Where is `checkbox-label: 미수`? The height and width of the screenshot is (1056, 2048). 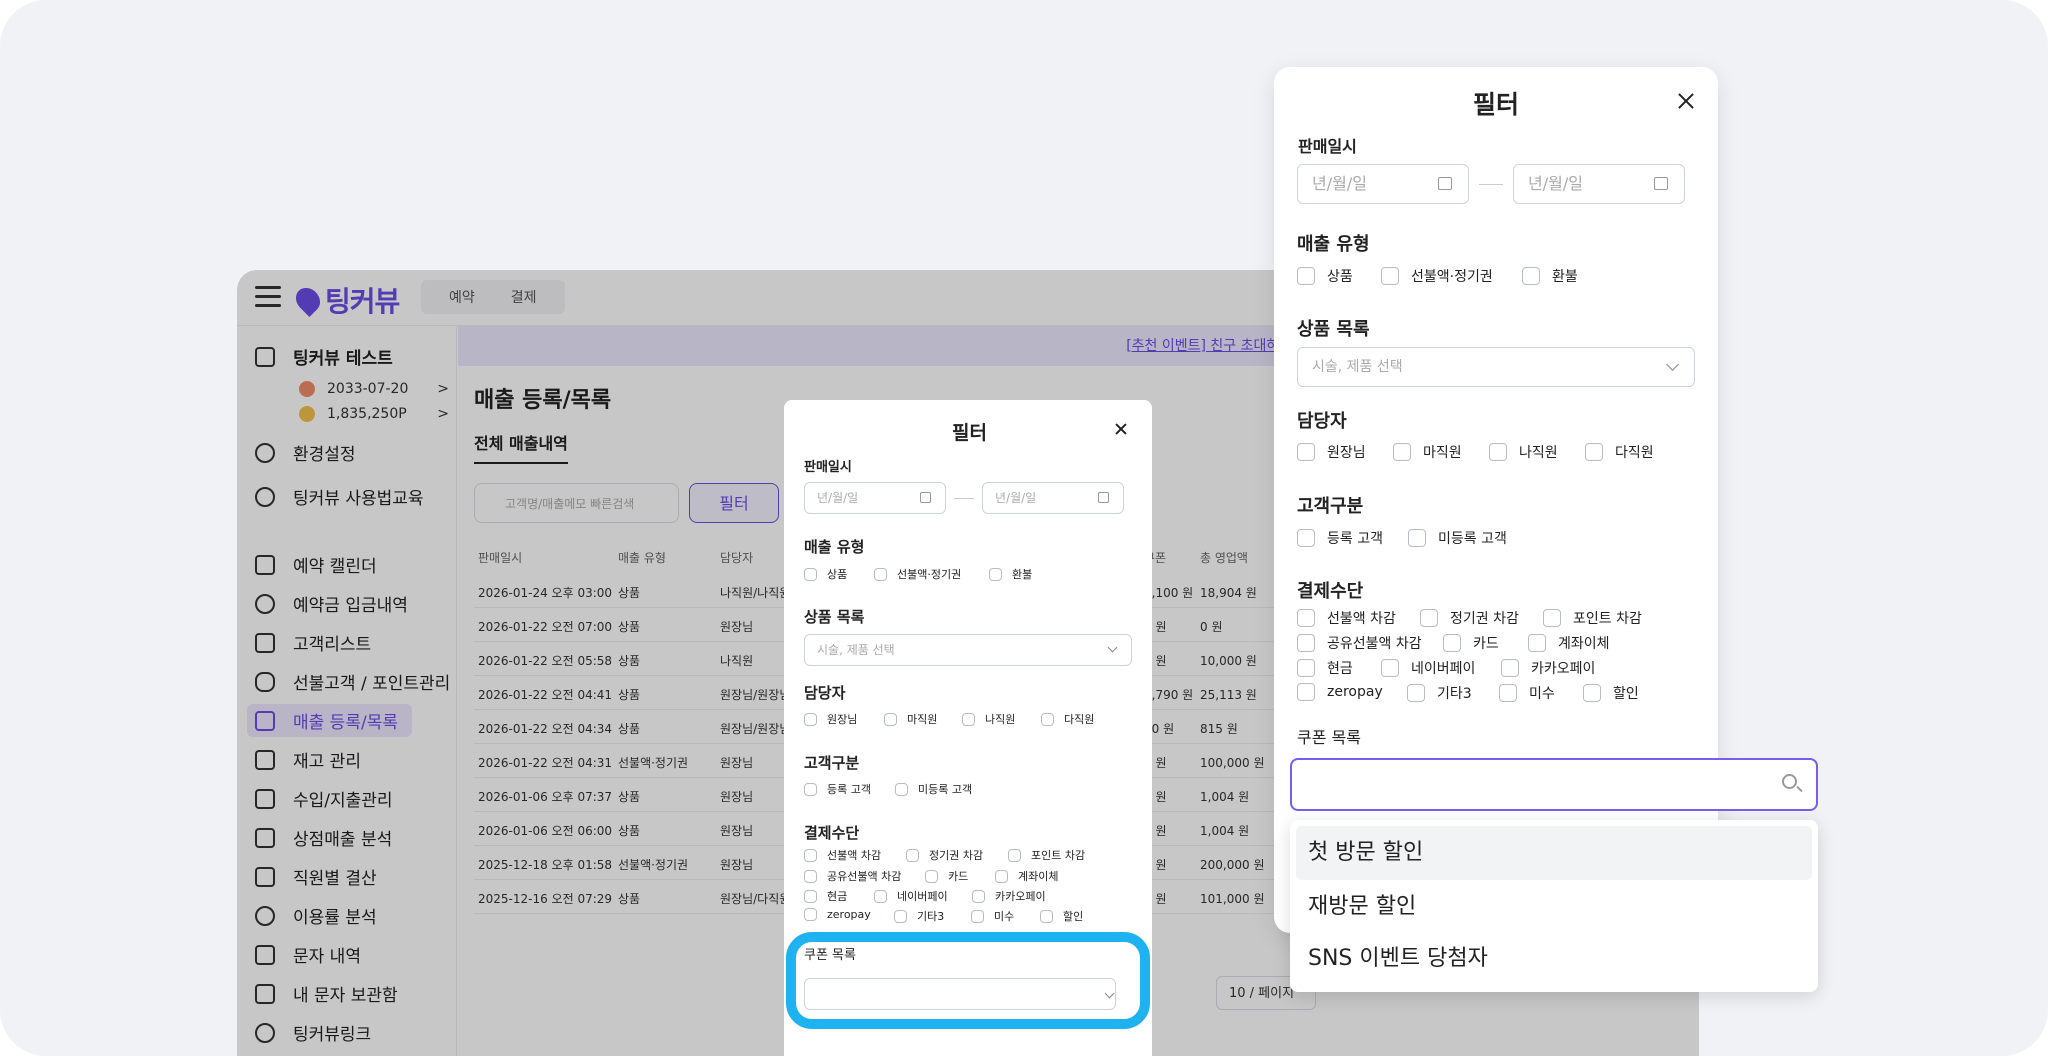
checkbox-label: 미수 is located at coordinates (1542, 694).